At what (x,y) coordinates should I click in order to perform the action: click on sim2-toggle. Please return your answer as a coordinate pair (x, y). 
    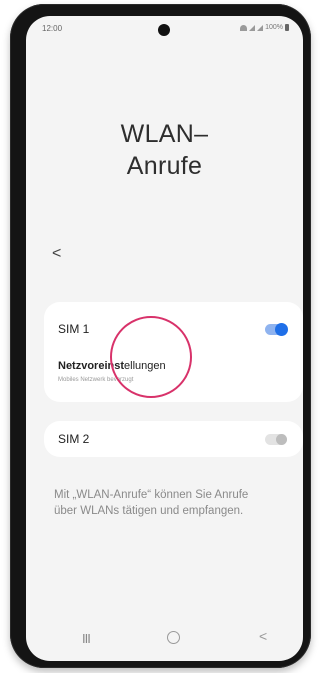
    Looking at the image, I should click on (276, 439).